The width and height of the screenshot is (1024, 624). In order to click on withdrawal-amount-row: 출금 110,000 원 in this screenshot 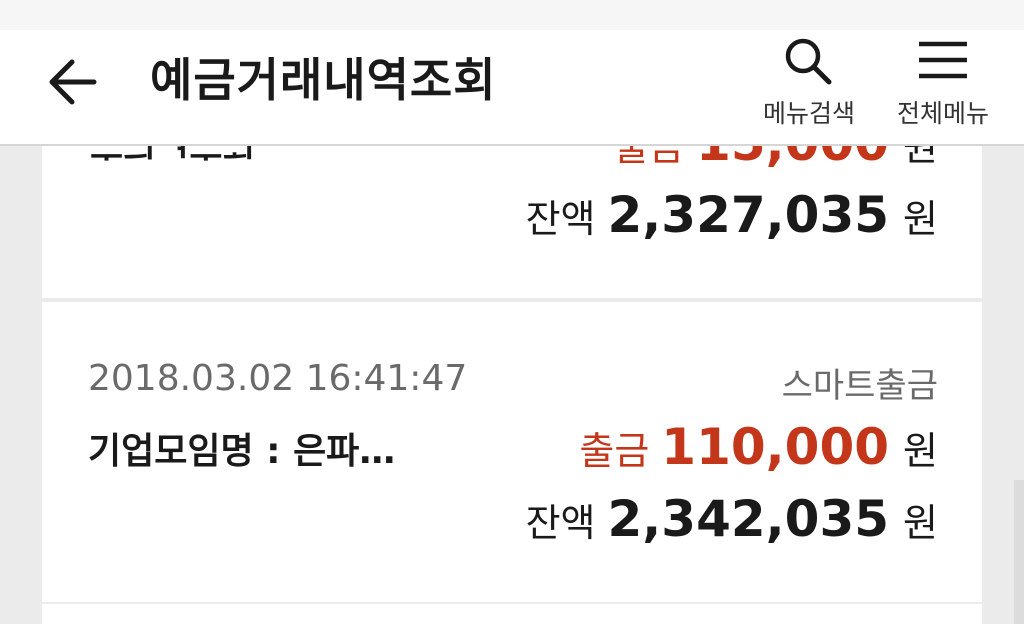, I will do `click(758, 447)`.